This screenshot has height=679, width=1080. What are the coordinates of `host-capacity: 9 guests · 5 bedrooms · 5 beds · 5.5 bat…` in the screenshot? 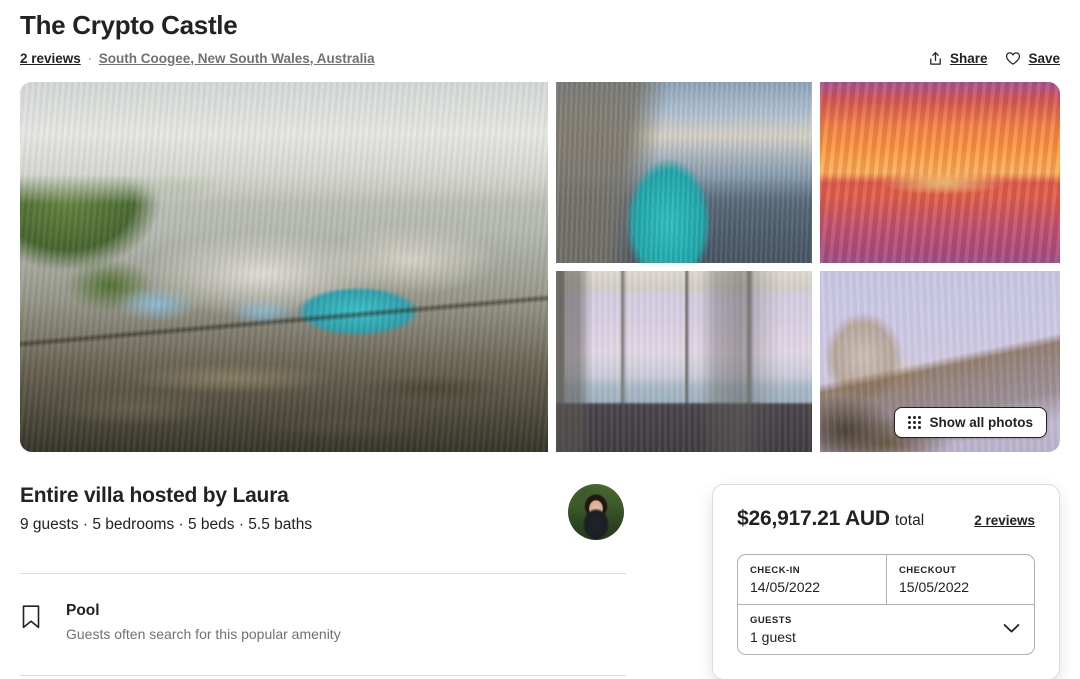 It's located at (166, 524).